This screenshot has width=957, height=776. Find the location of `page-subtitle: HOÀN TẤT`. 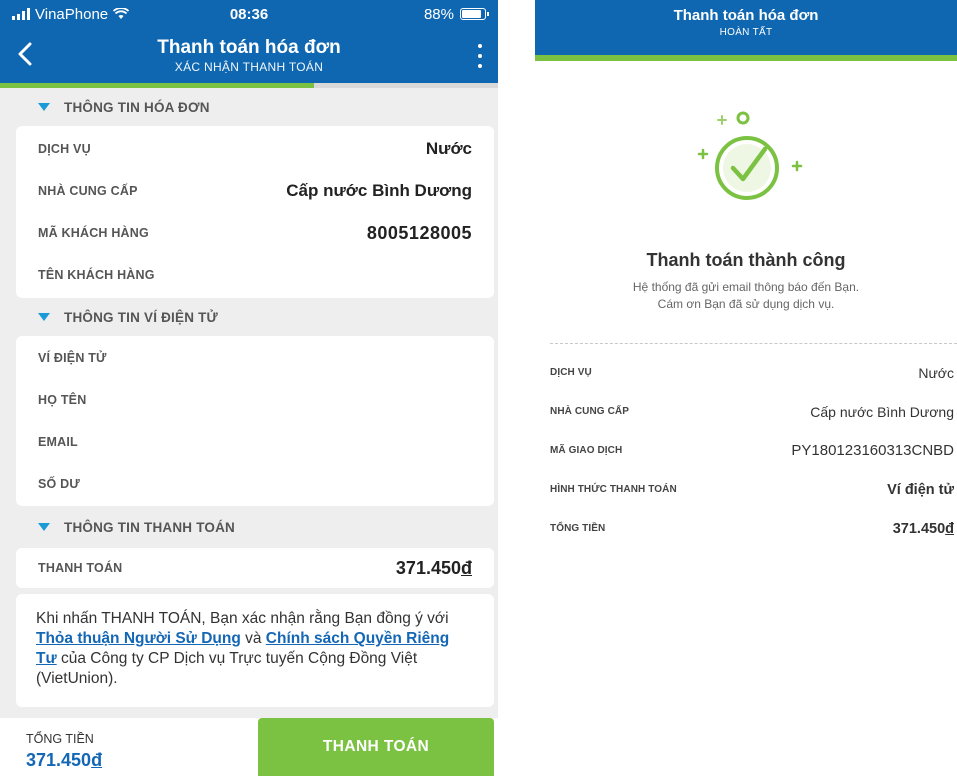

page-subtitle: HOÀN TẤT is located at coordinates (746, 32).